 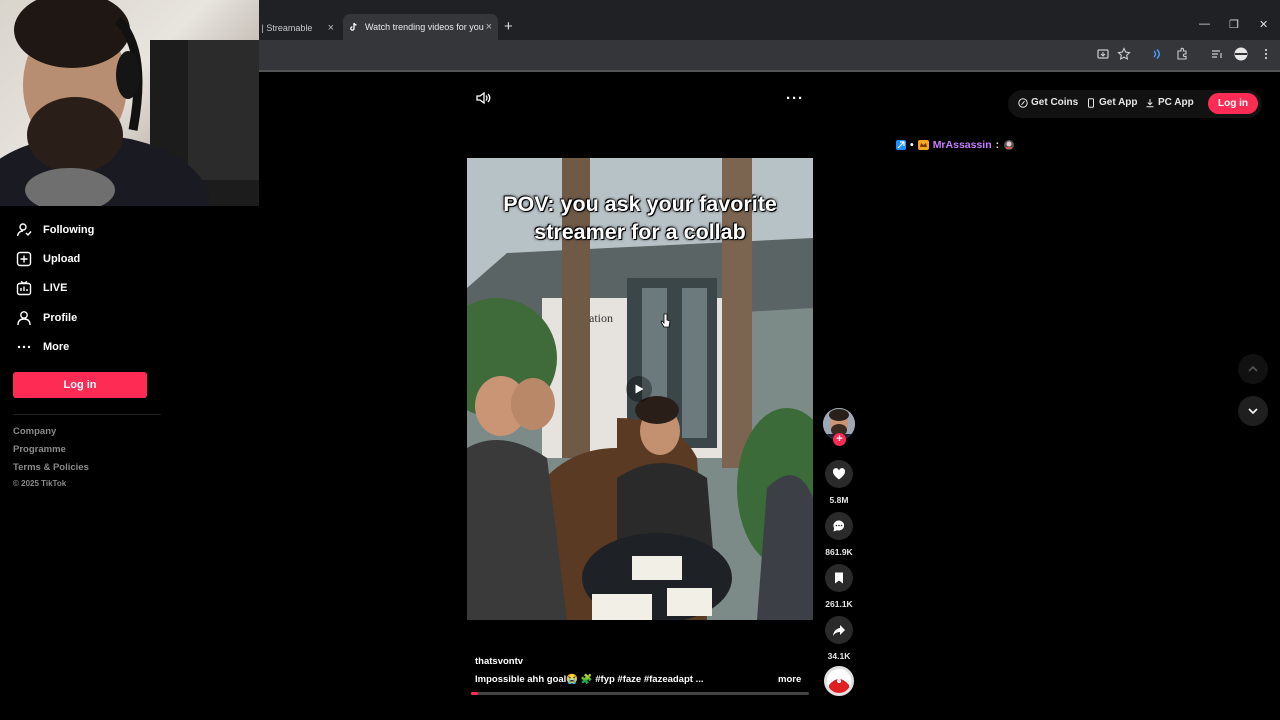 What do you see at coordinates (1176, 102) in the screenshot?
I see `pc-app-label: PC App` at bounding box center [1176, 102].